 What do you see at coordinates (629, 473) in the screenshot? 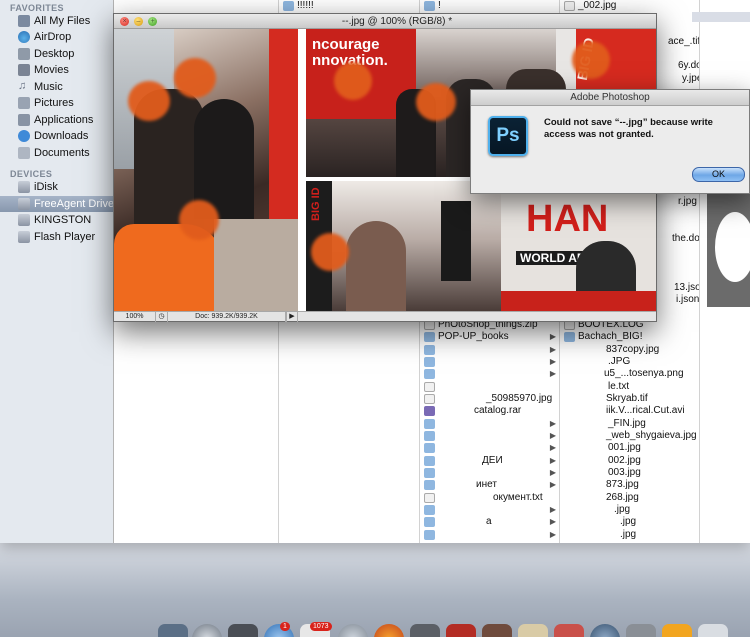
I see `list-item: 003.jpg` at bounding box center [629, 473].